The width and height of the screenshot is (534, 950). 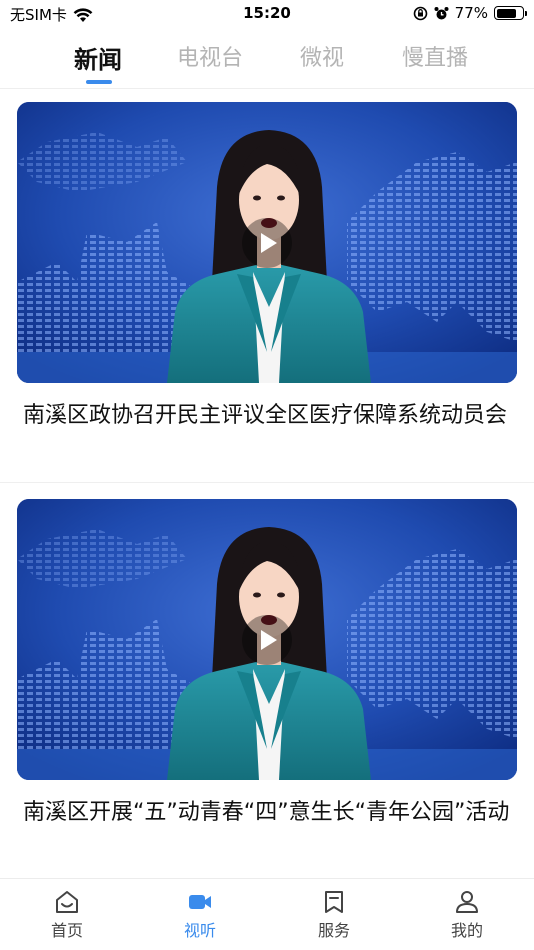 I want to click on nav-services-label: 服务, so click(x=333, y=930).